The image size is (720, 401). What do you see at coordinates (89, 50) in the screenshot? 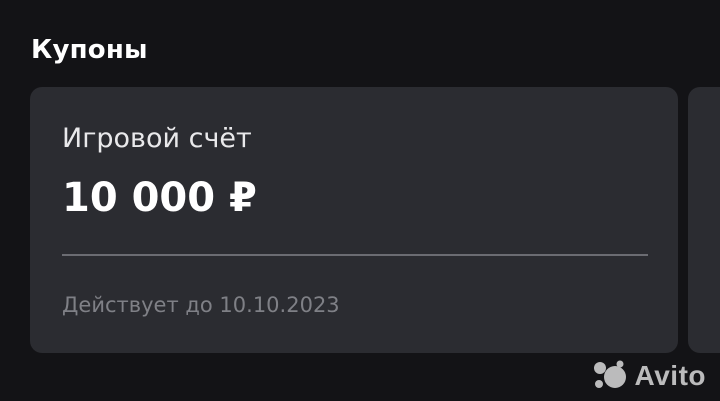
I see `coupons-section-title: Купоны` at bounding box center [89, 50].